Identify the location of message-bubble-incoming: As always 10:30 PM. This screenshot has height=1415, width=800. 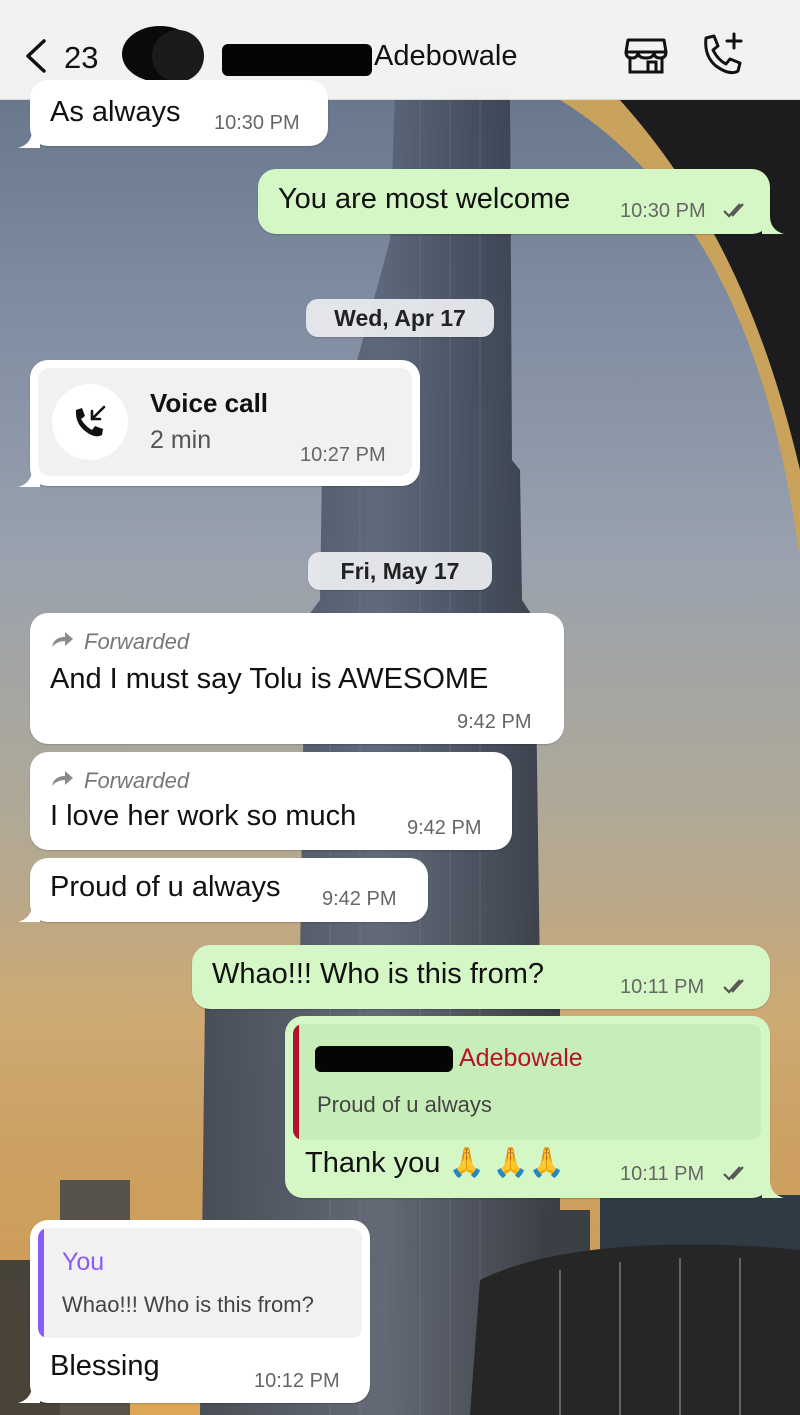
(179, 113).